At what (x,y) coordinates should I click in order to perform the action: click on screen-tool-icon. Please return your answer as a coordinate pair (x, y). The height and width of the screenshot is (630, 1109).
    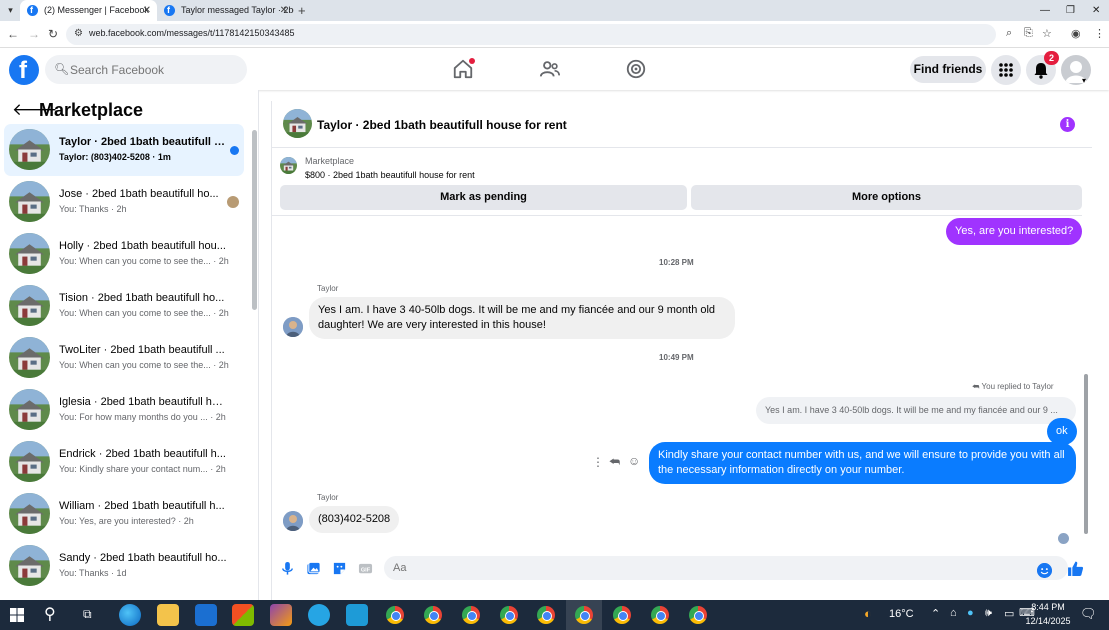
    Looking at the image, I should click on (357, 615).